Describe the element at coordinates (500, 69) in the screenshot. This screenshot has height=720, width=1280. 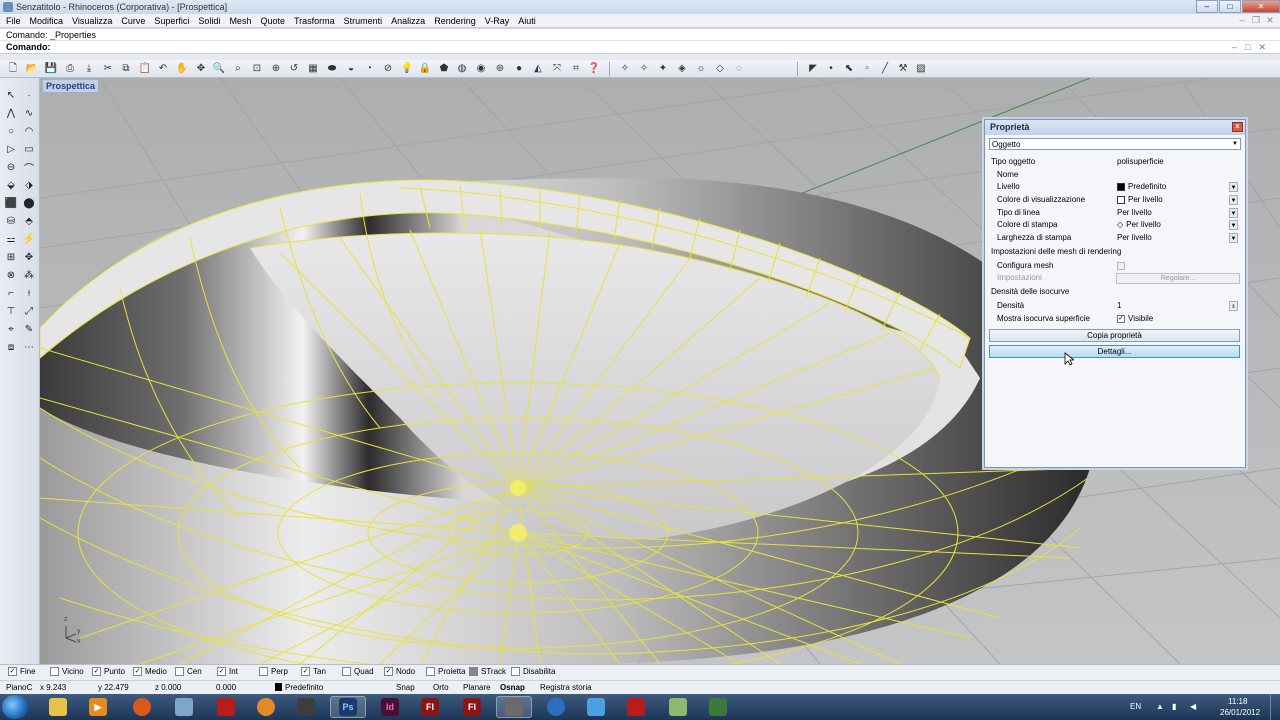
I see `wireframe-sphere-icon: ⊛` at that location.